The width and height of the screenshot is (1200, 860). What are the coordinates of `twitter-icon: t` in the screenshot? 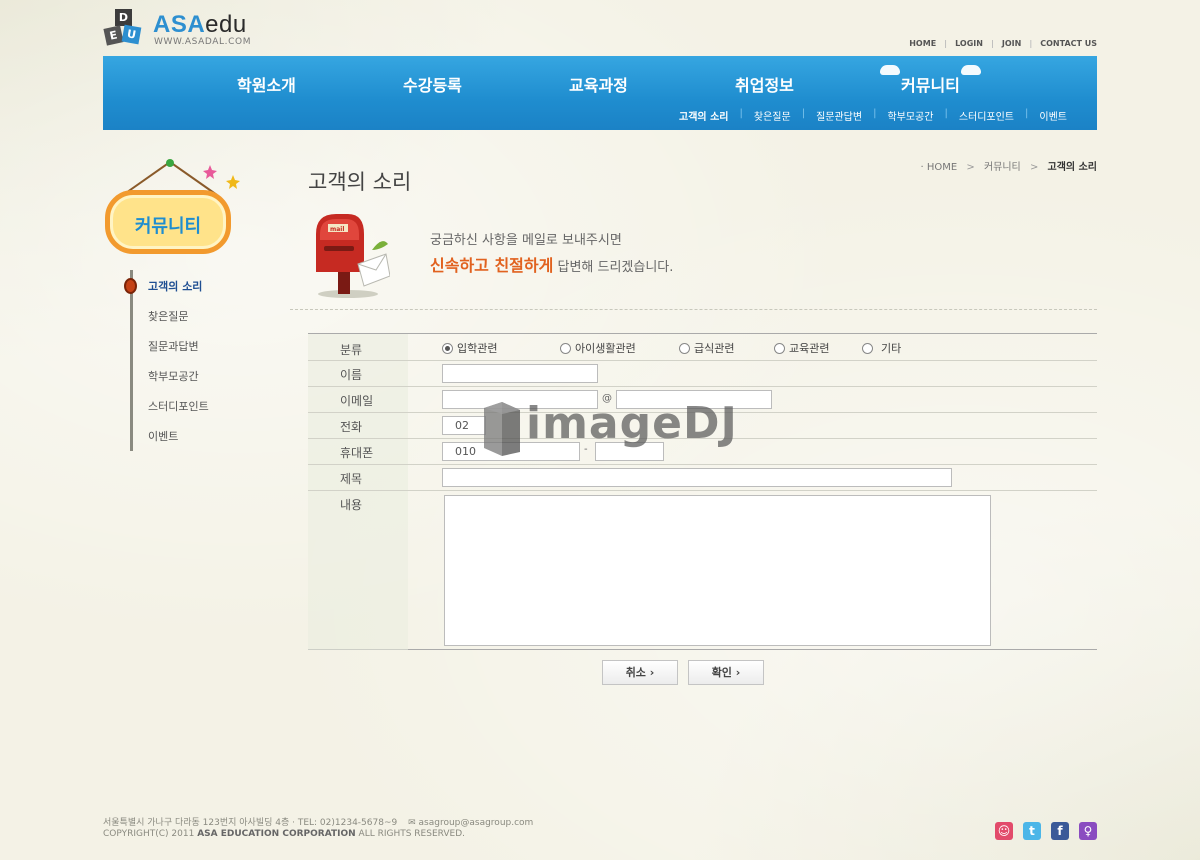 It's located at (1032, 831).